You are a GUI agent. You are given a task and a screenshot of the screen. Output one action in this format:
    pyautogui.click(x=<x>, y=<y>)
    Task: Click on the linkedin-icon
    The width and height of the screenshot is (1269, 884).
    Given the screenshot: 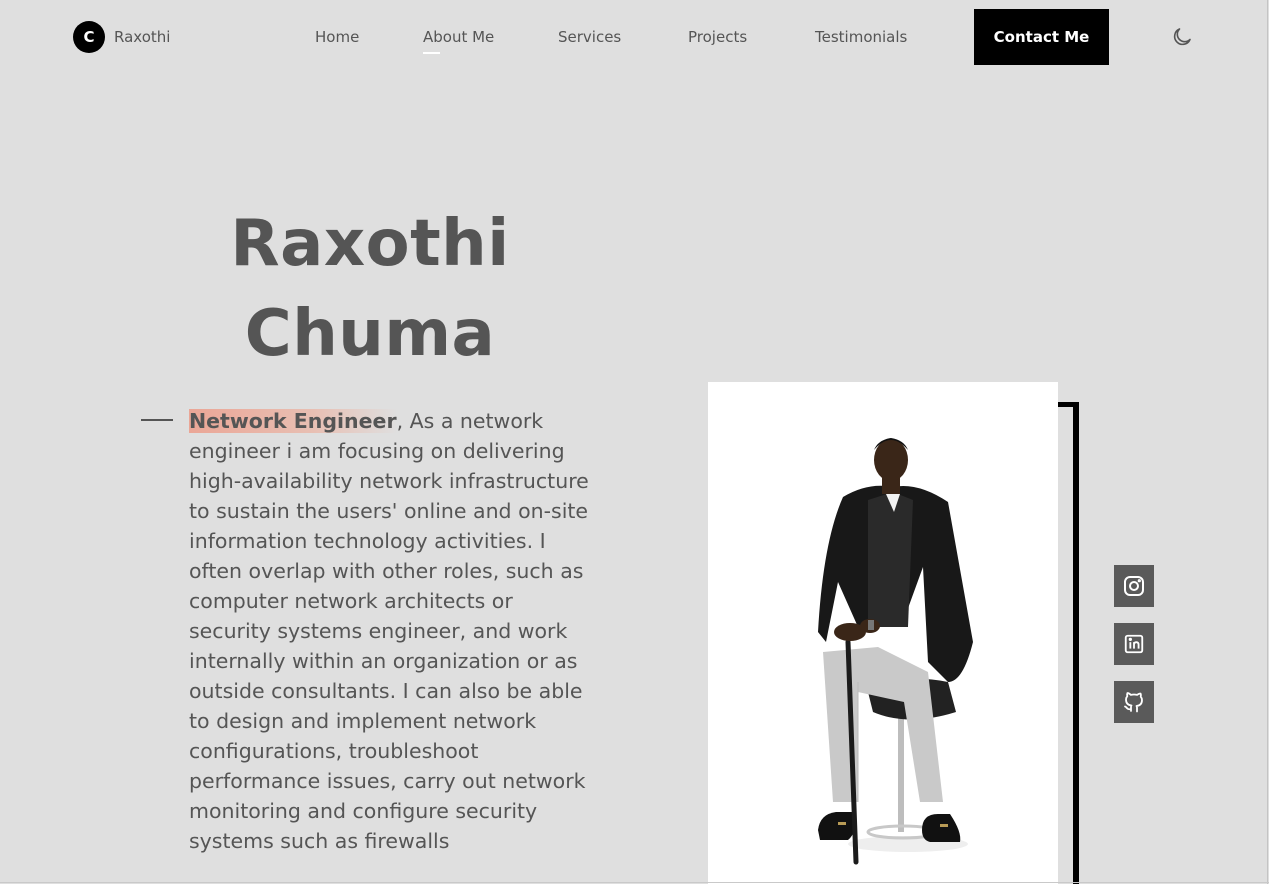 What is the action you would take?
    pyautogui.click(x=1134, y=644)
    